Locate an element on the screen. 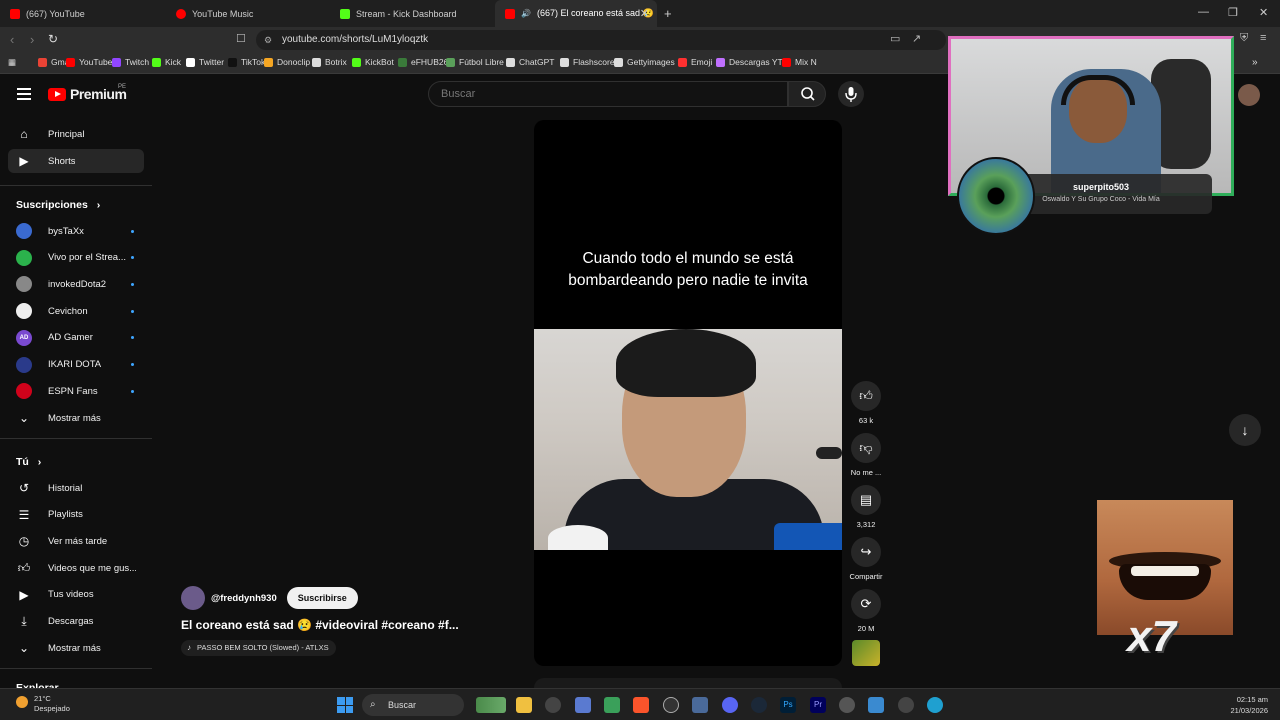  sound-thumbnail is located at coordinates (866, 653).